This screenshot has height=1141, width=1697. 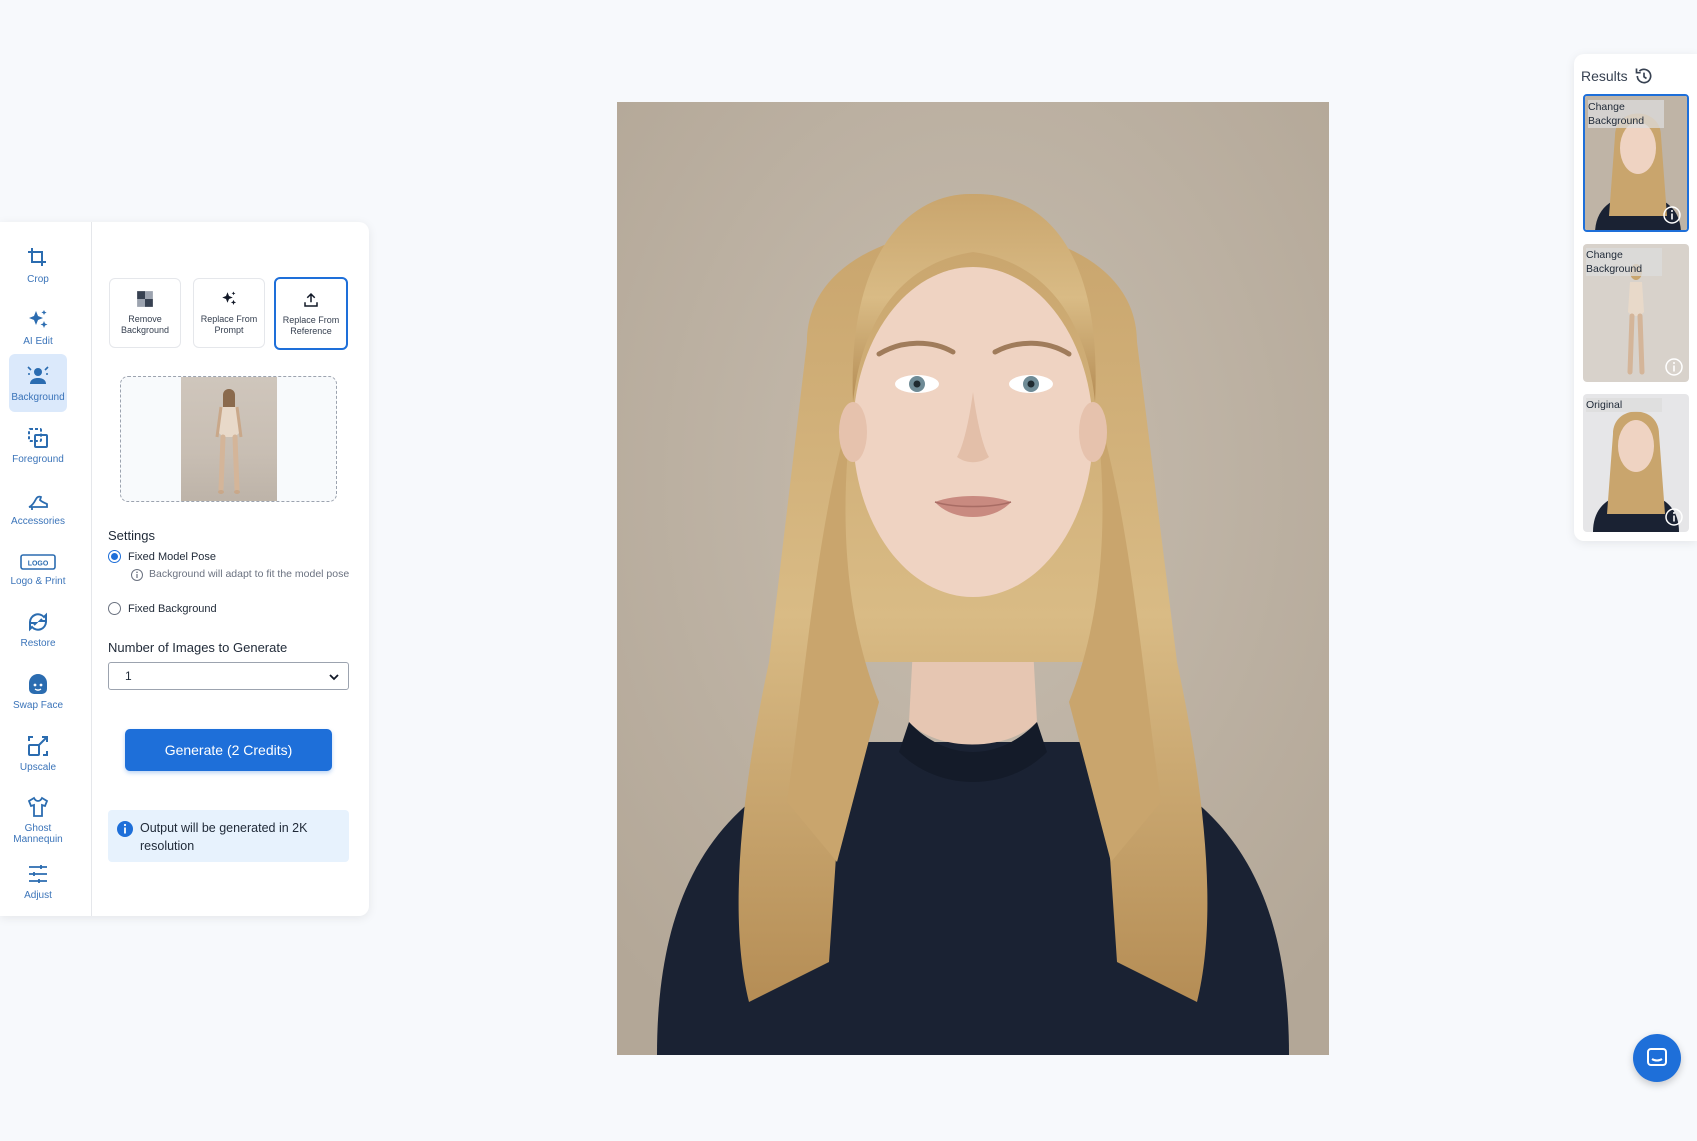 I want to click on fixed-model-pose-option: Fixed Model Pose, so click(x=162, y=556).